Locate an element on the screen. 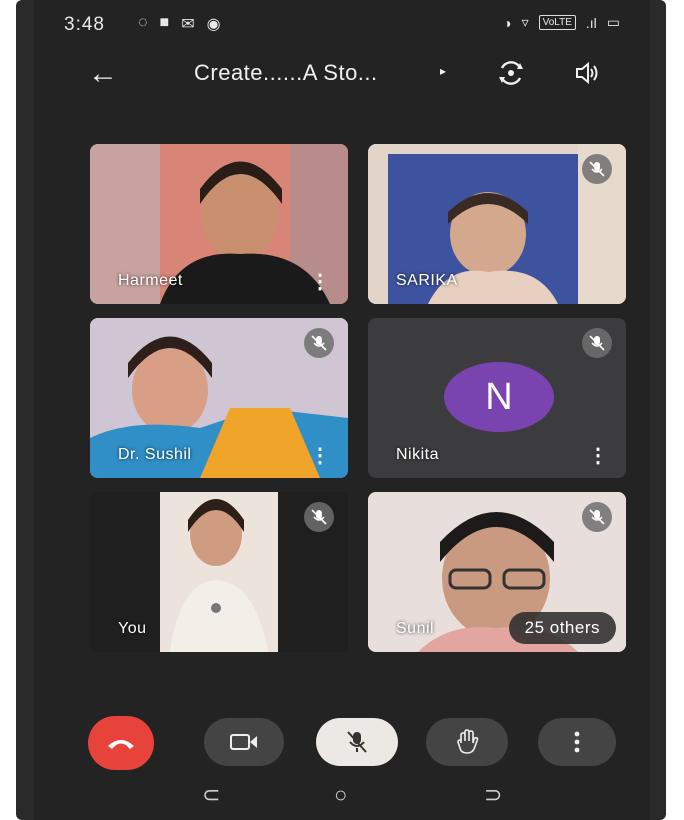 This screenshot has width=684, height=820. call-controls is located at coordinates (342, 743).